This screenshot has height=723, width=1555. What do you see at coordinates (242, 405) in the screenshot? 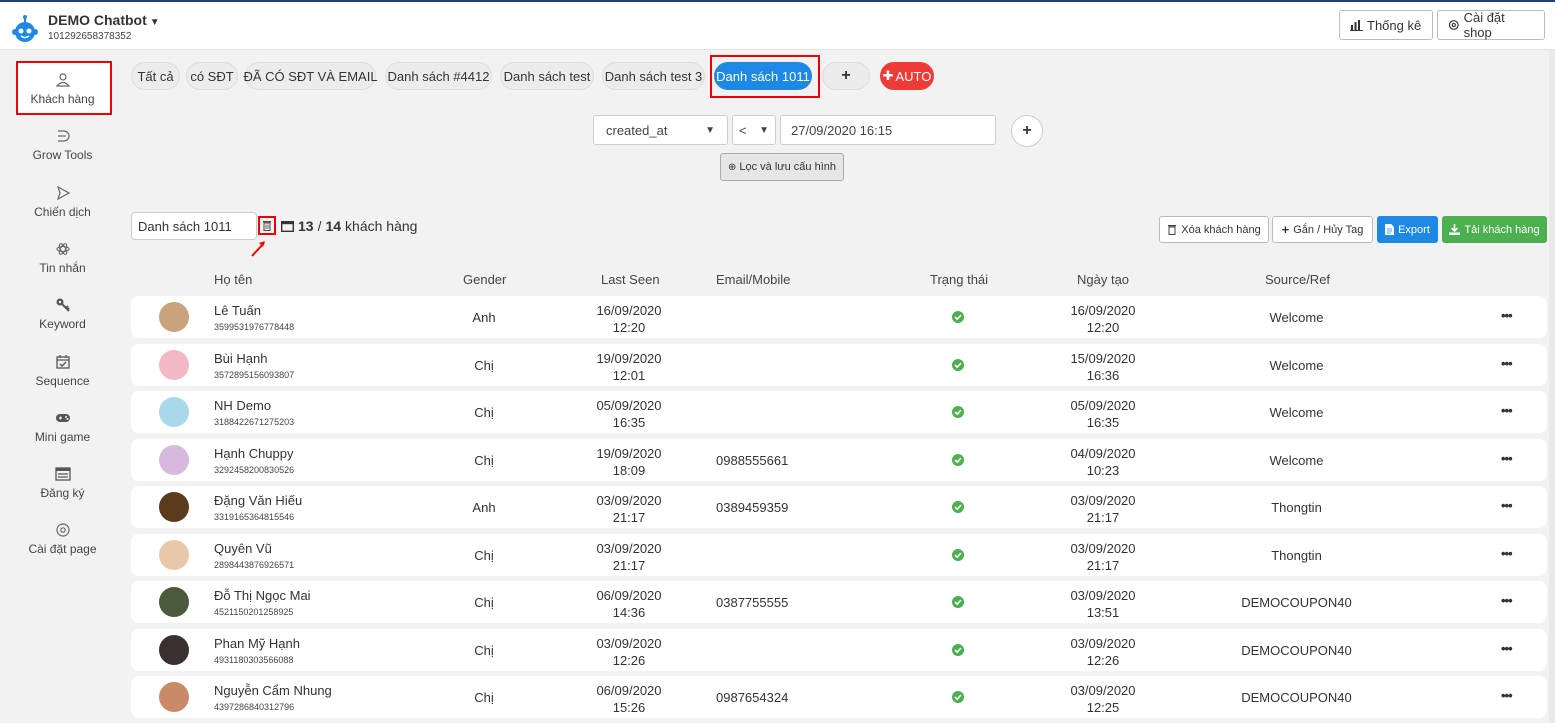
I see `customer-name: NH Demo` at bounding box center [242, 405].